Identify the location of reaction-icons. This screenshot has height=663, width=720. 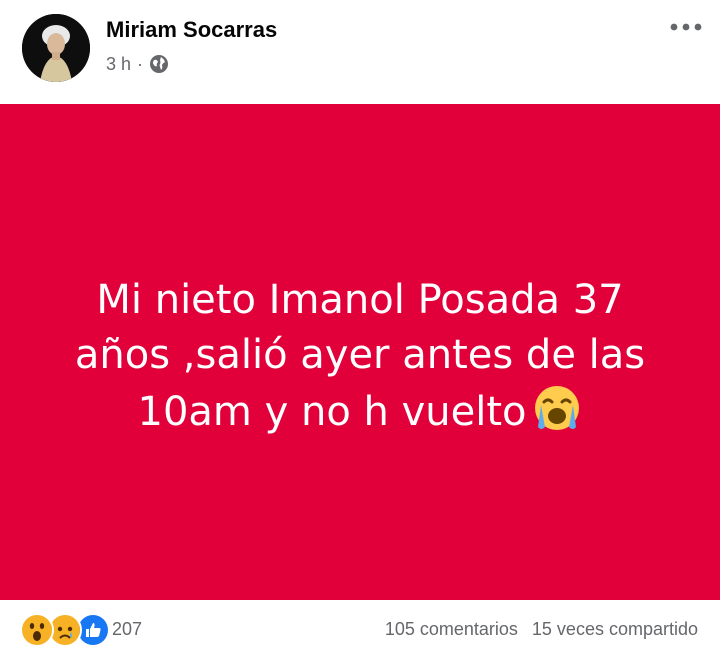
(65, 630).